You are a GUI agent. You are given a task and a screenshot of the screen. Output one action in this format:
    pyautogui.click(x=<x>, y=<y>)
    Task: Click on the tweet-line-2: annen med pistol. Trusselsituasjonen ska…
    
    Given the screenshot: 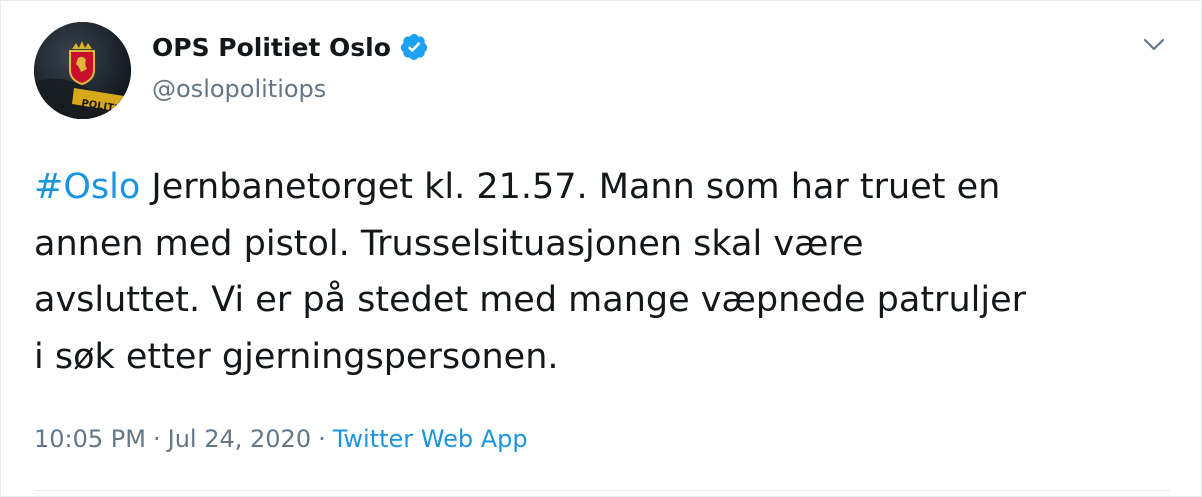 What is the action you would take?
    pyautogui.click(x=449, y=243)
    